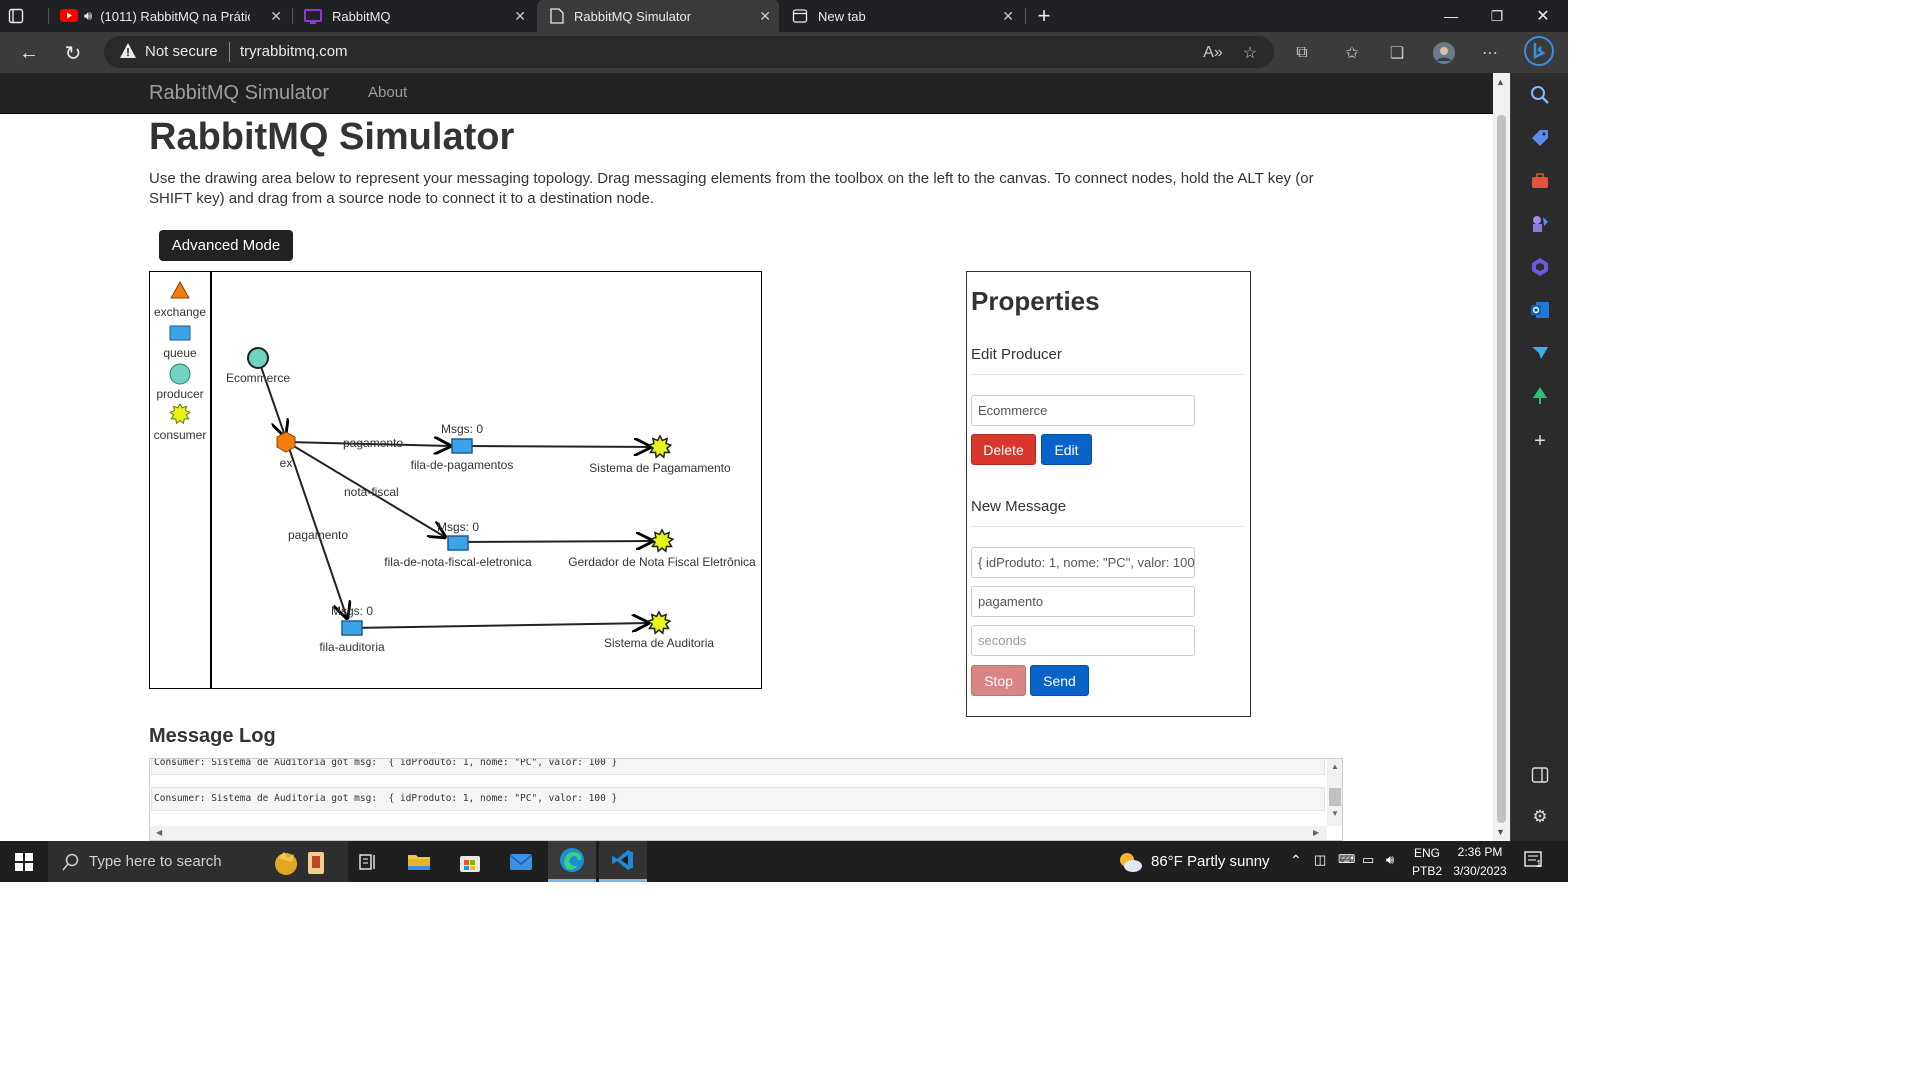  Describe the element at coordinates (1083, 601) in the screenshot. I see `routing-key-input: pagamento` at that location.